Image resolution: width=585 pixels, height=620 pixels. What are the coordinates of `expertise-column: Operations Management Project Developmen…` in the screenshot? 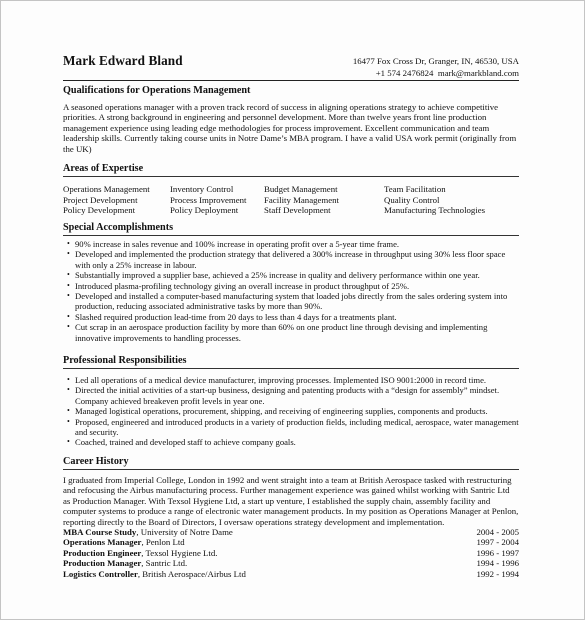 It's located at (106, 200).